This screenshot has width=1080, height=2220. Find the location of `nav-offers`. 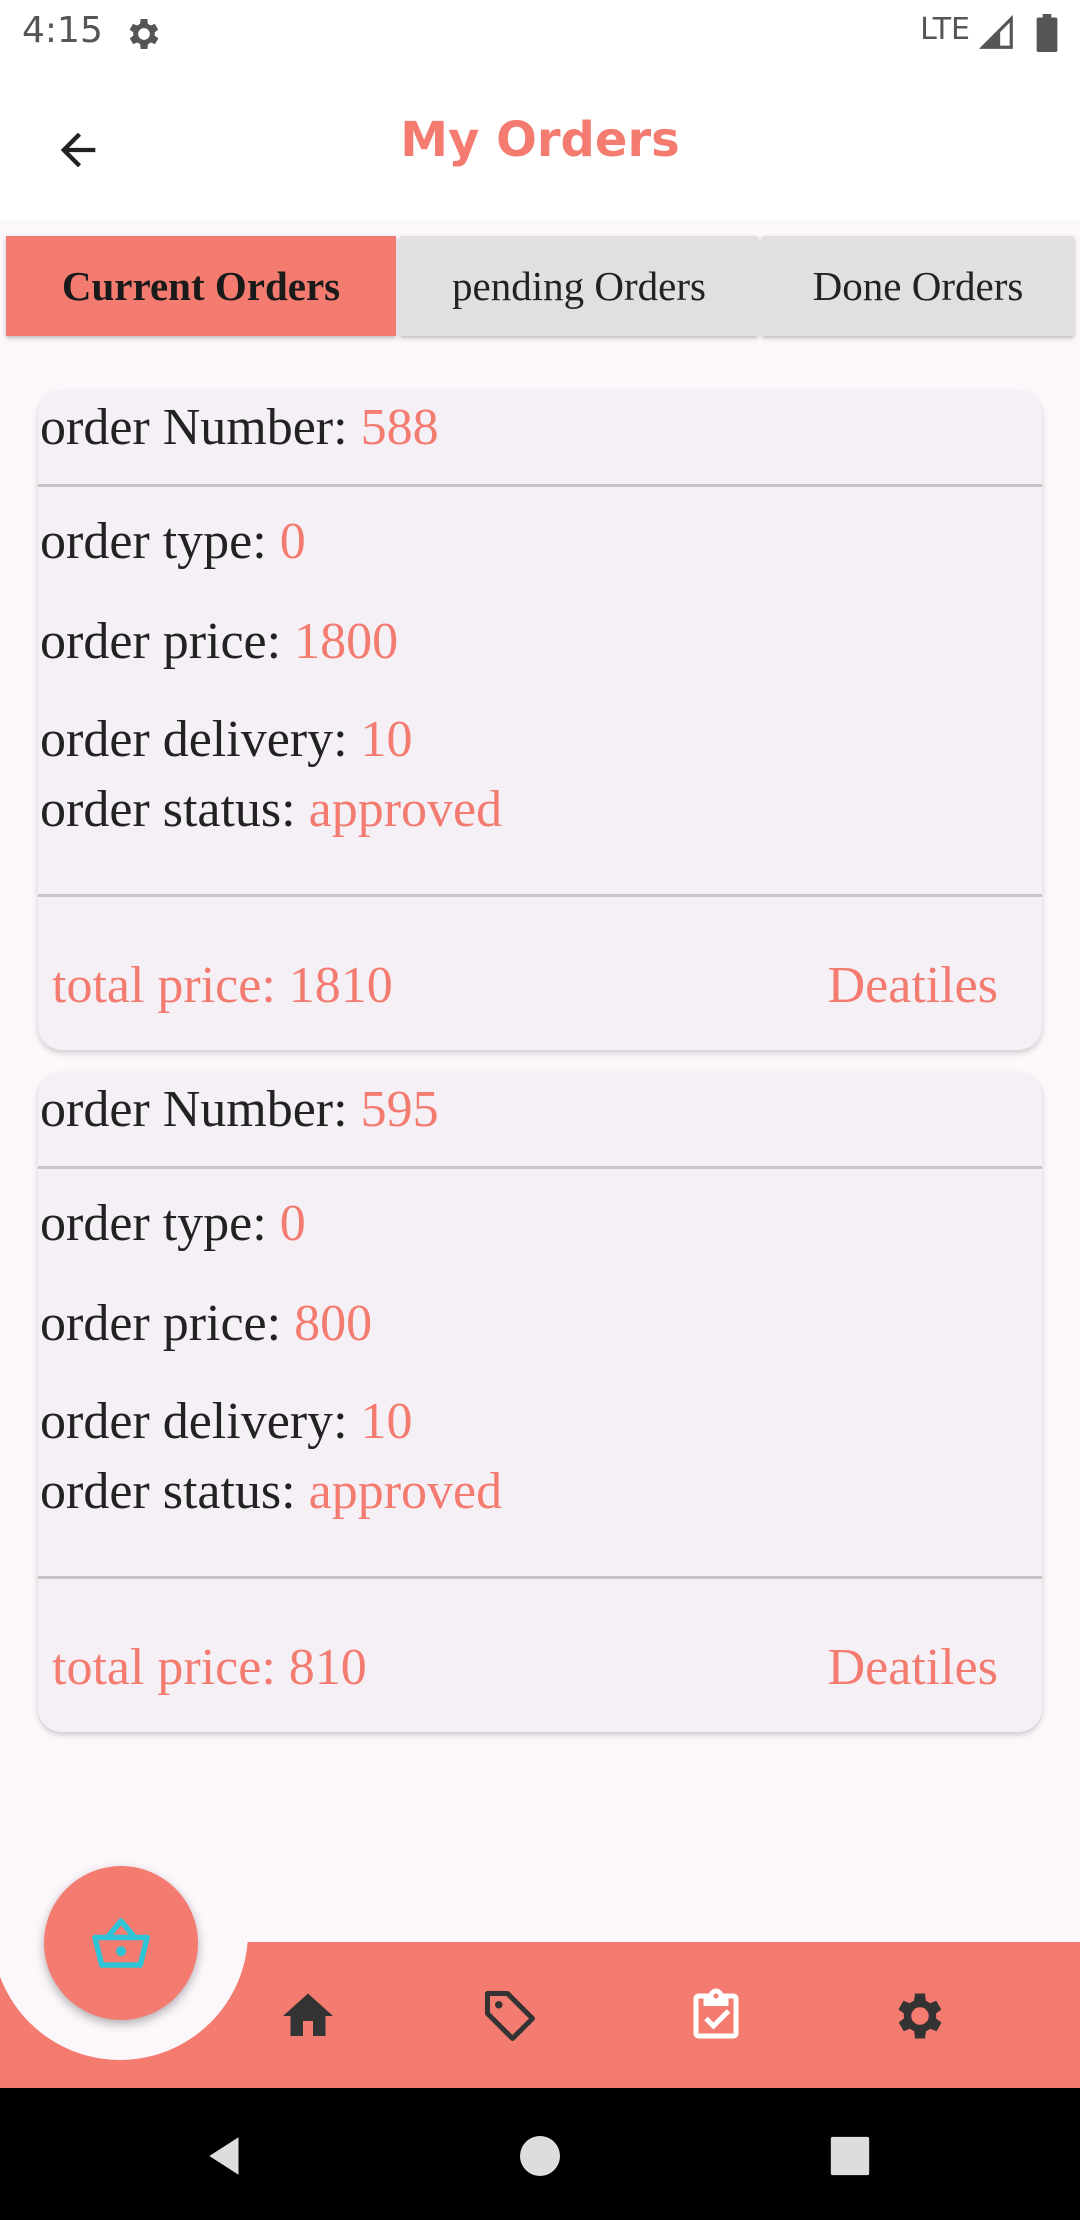

nav-offers is located at coordinates (510, 2016).